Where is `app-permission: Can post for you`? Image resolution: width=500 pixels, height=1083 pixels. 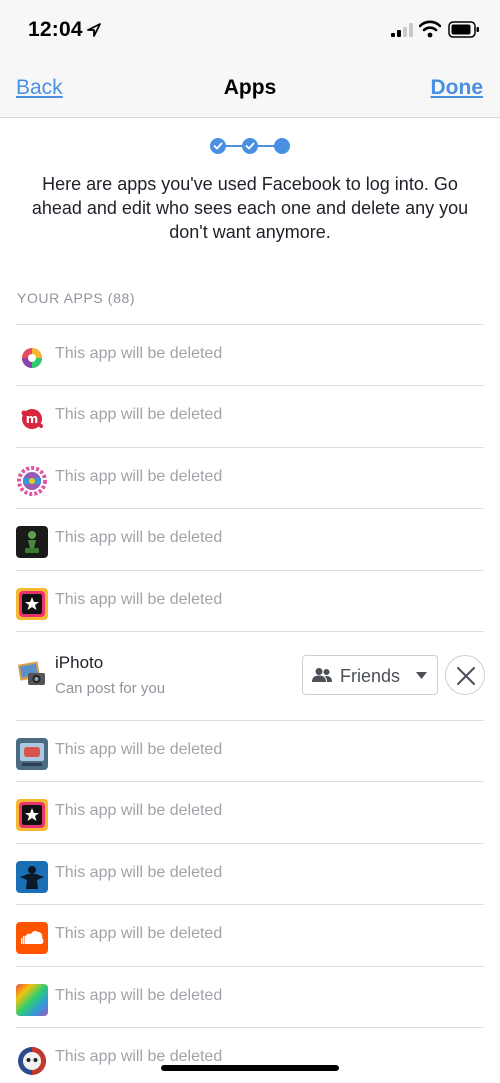
app-permission: Can post for you is located at coordinates (110, 688).